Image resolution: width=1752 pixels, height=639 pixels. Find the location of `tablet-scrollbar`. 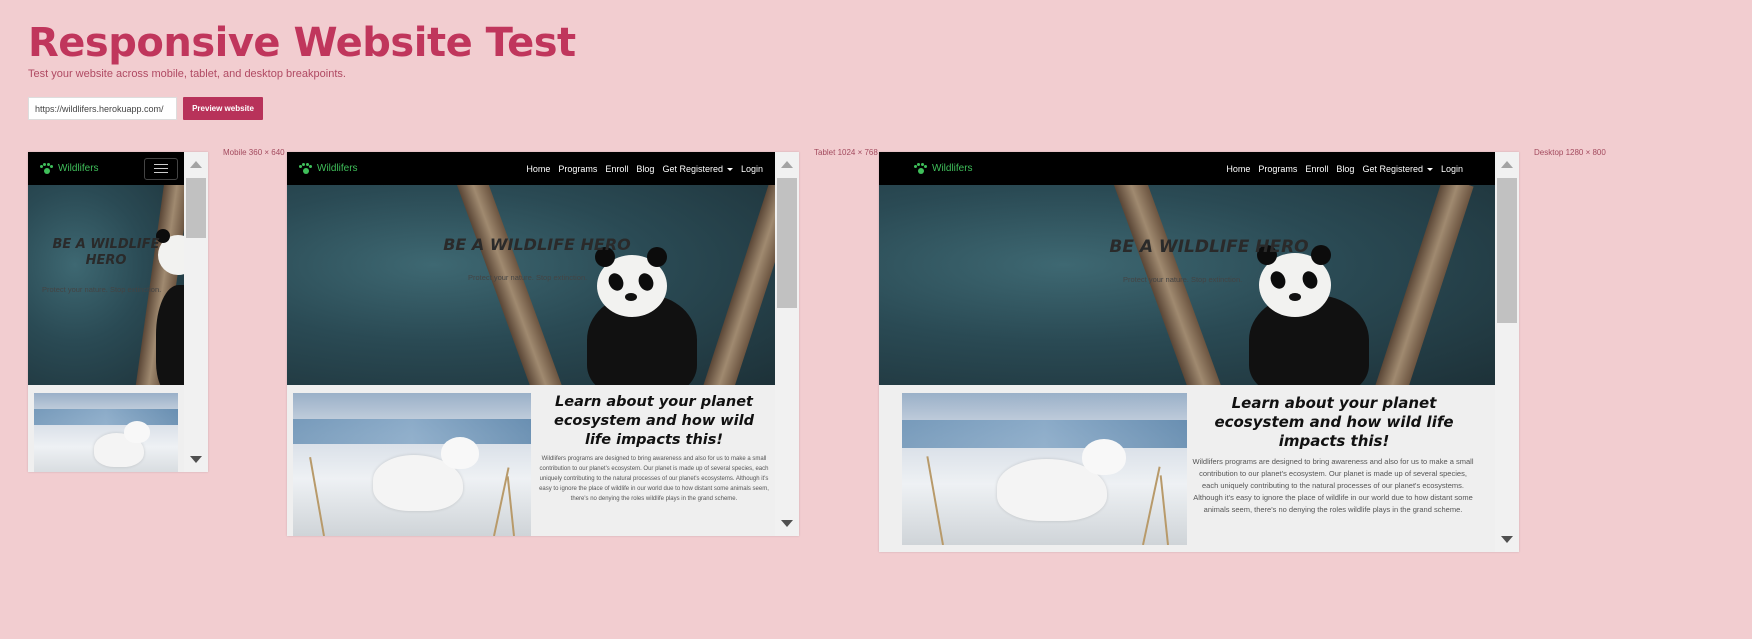

tablet-scrollbar is located at coordinates (787, 344).